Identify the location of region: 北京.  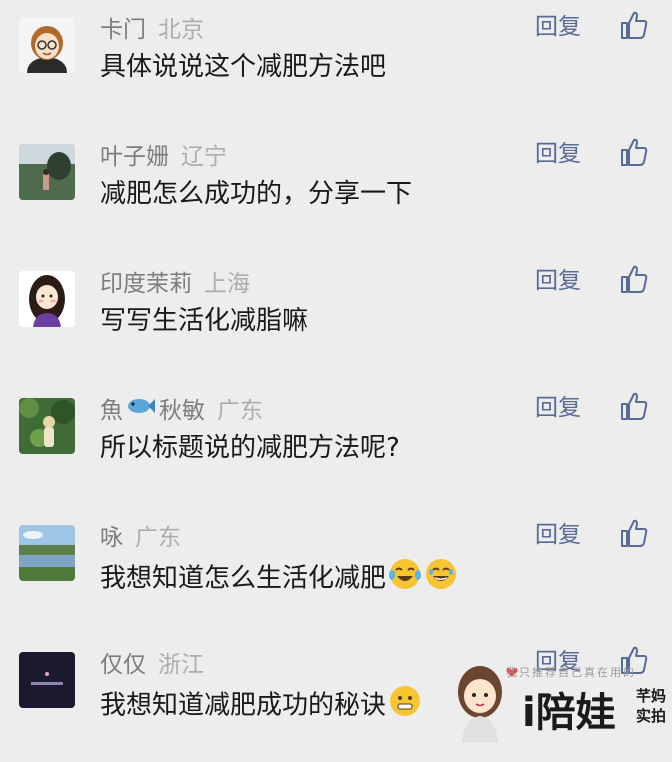
(181, 30).